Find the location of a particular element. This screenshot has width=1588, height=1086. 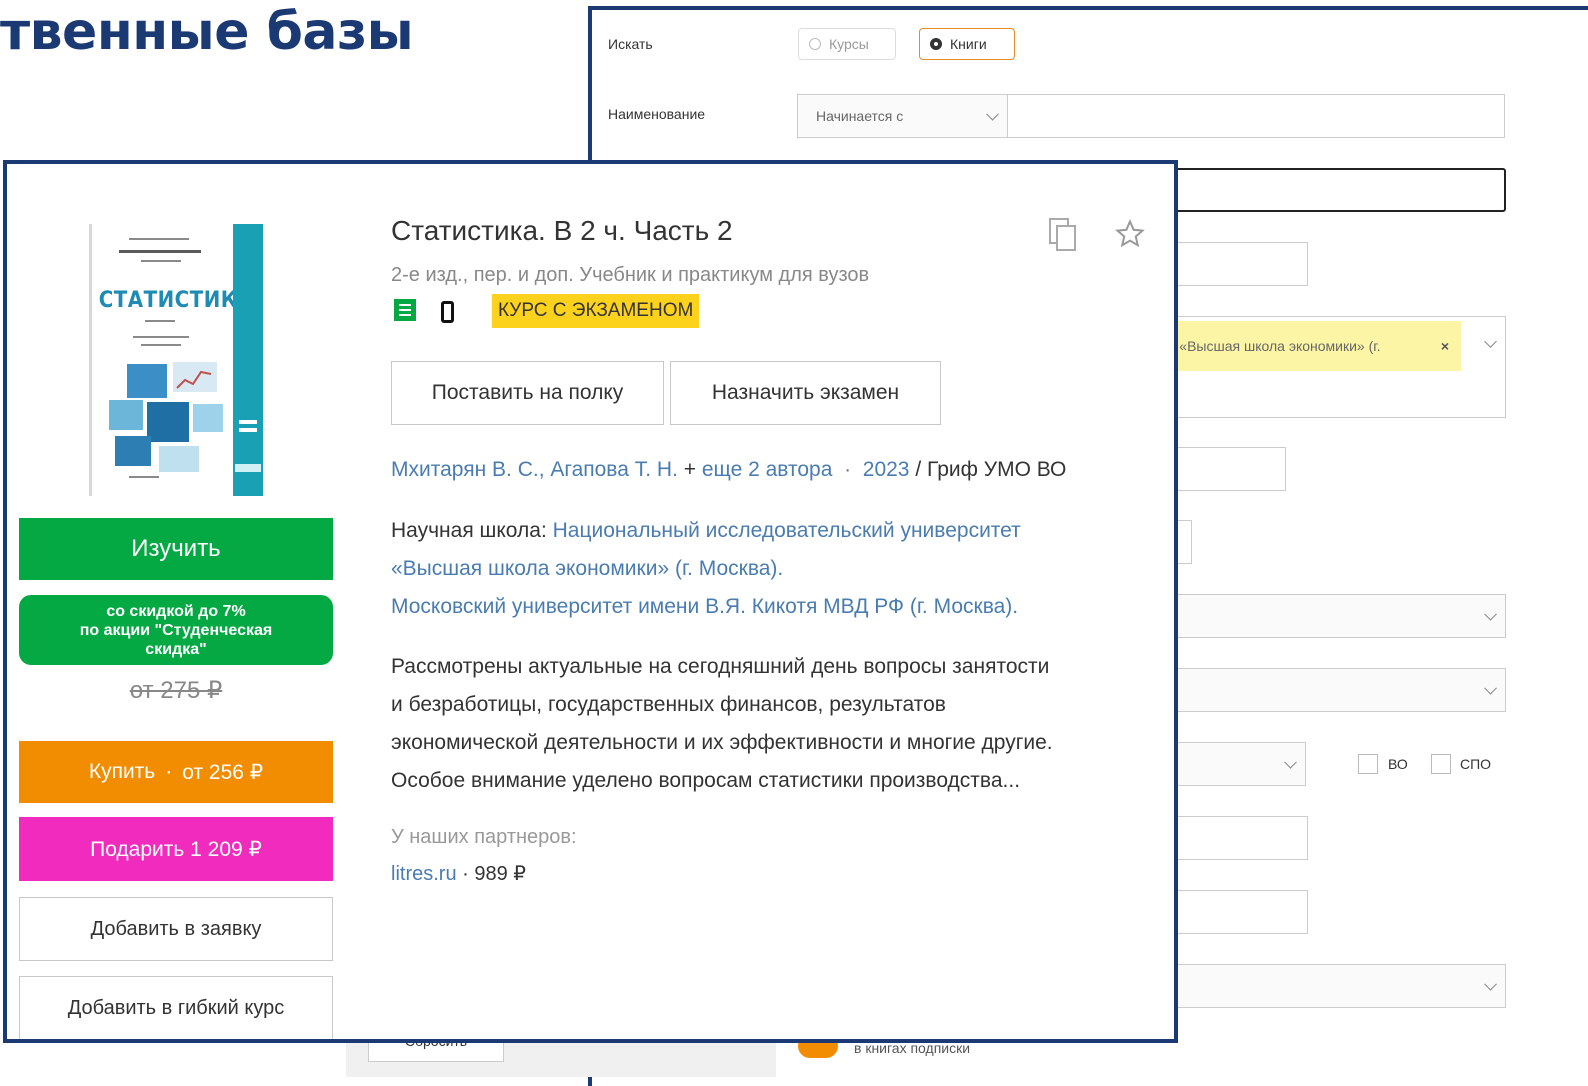

document-icon is located at coordinates (405, 310).